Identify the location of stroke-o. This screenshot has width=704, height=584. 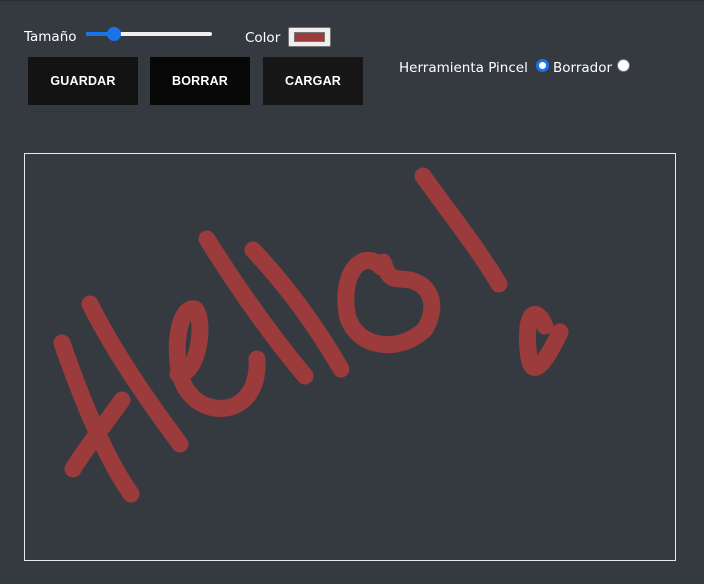
(389, 302).